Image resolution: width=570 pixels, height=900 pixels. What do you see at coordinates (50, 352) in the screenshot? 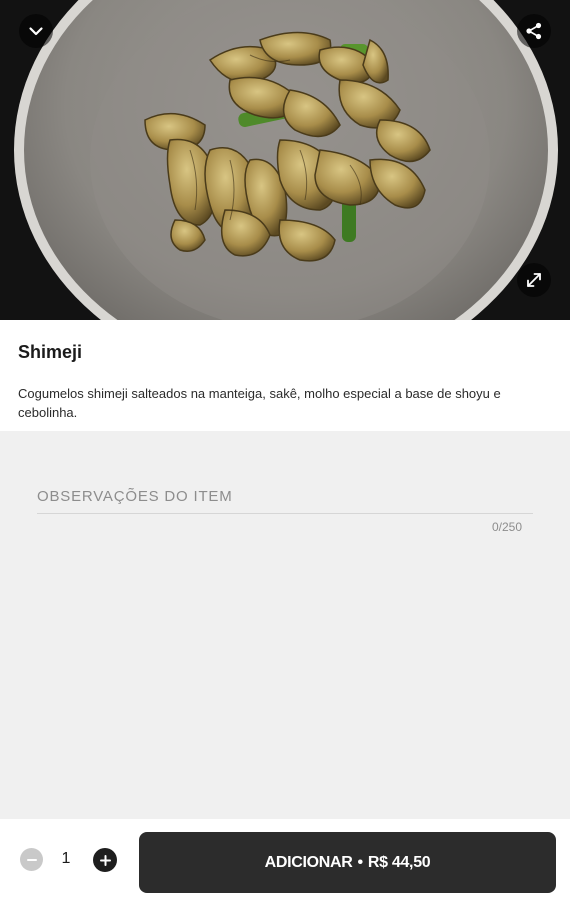
I see `product-title: Shimeji` at bounding box center [50, 352].